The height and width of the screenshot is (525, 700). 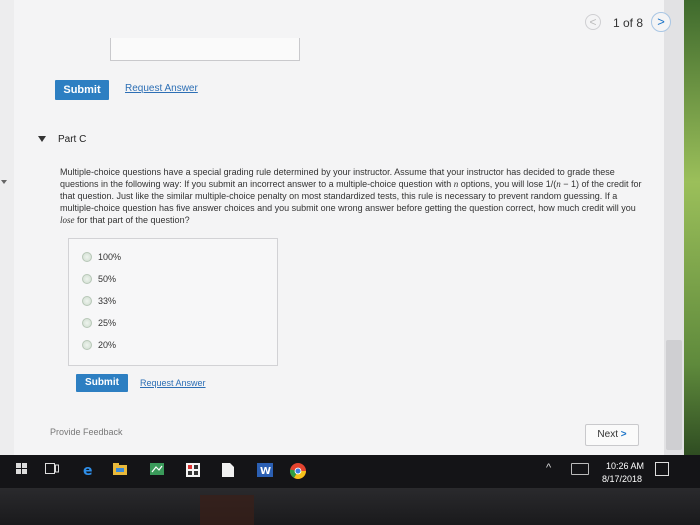 What do you see at coordinates (628, 23) in the screenshot?
I see `item-counter: 1 of 8` at bounding box center [628, 23].